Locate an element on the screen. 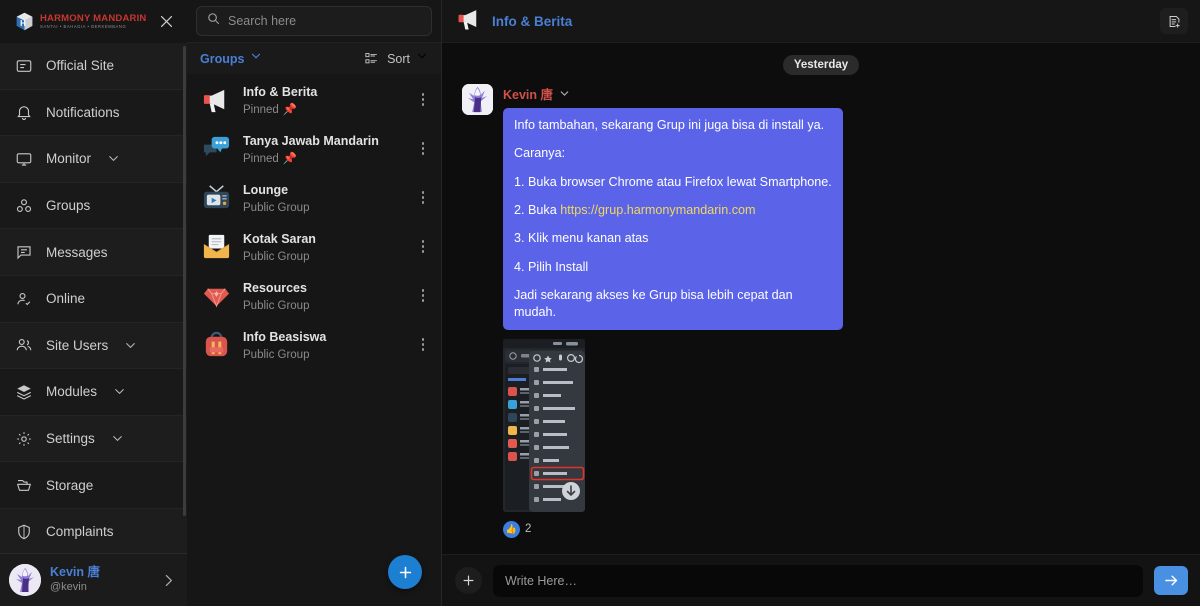 The height and width of the screenshot is (606, 1200). message-line: 4. Pilih Install is located at coordinates (551, 266).